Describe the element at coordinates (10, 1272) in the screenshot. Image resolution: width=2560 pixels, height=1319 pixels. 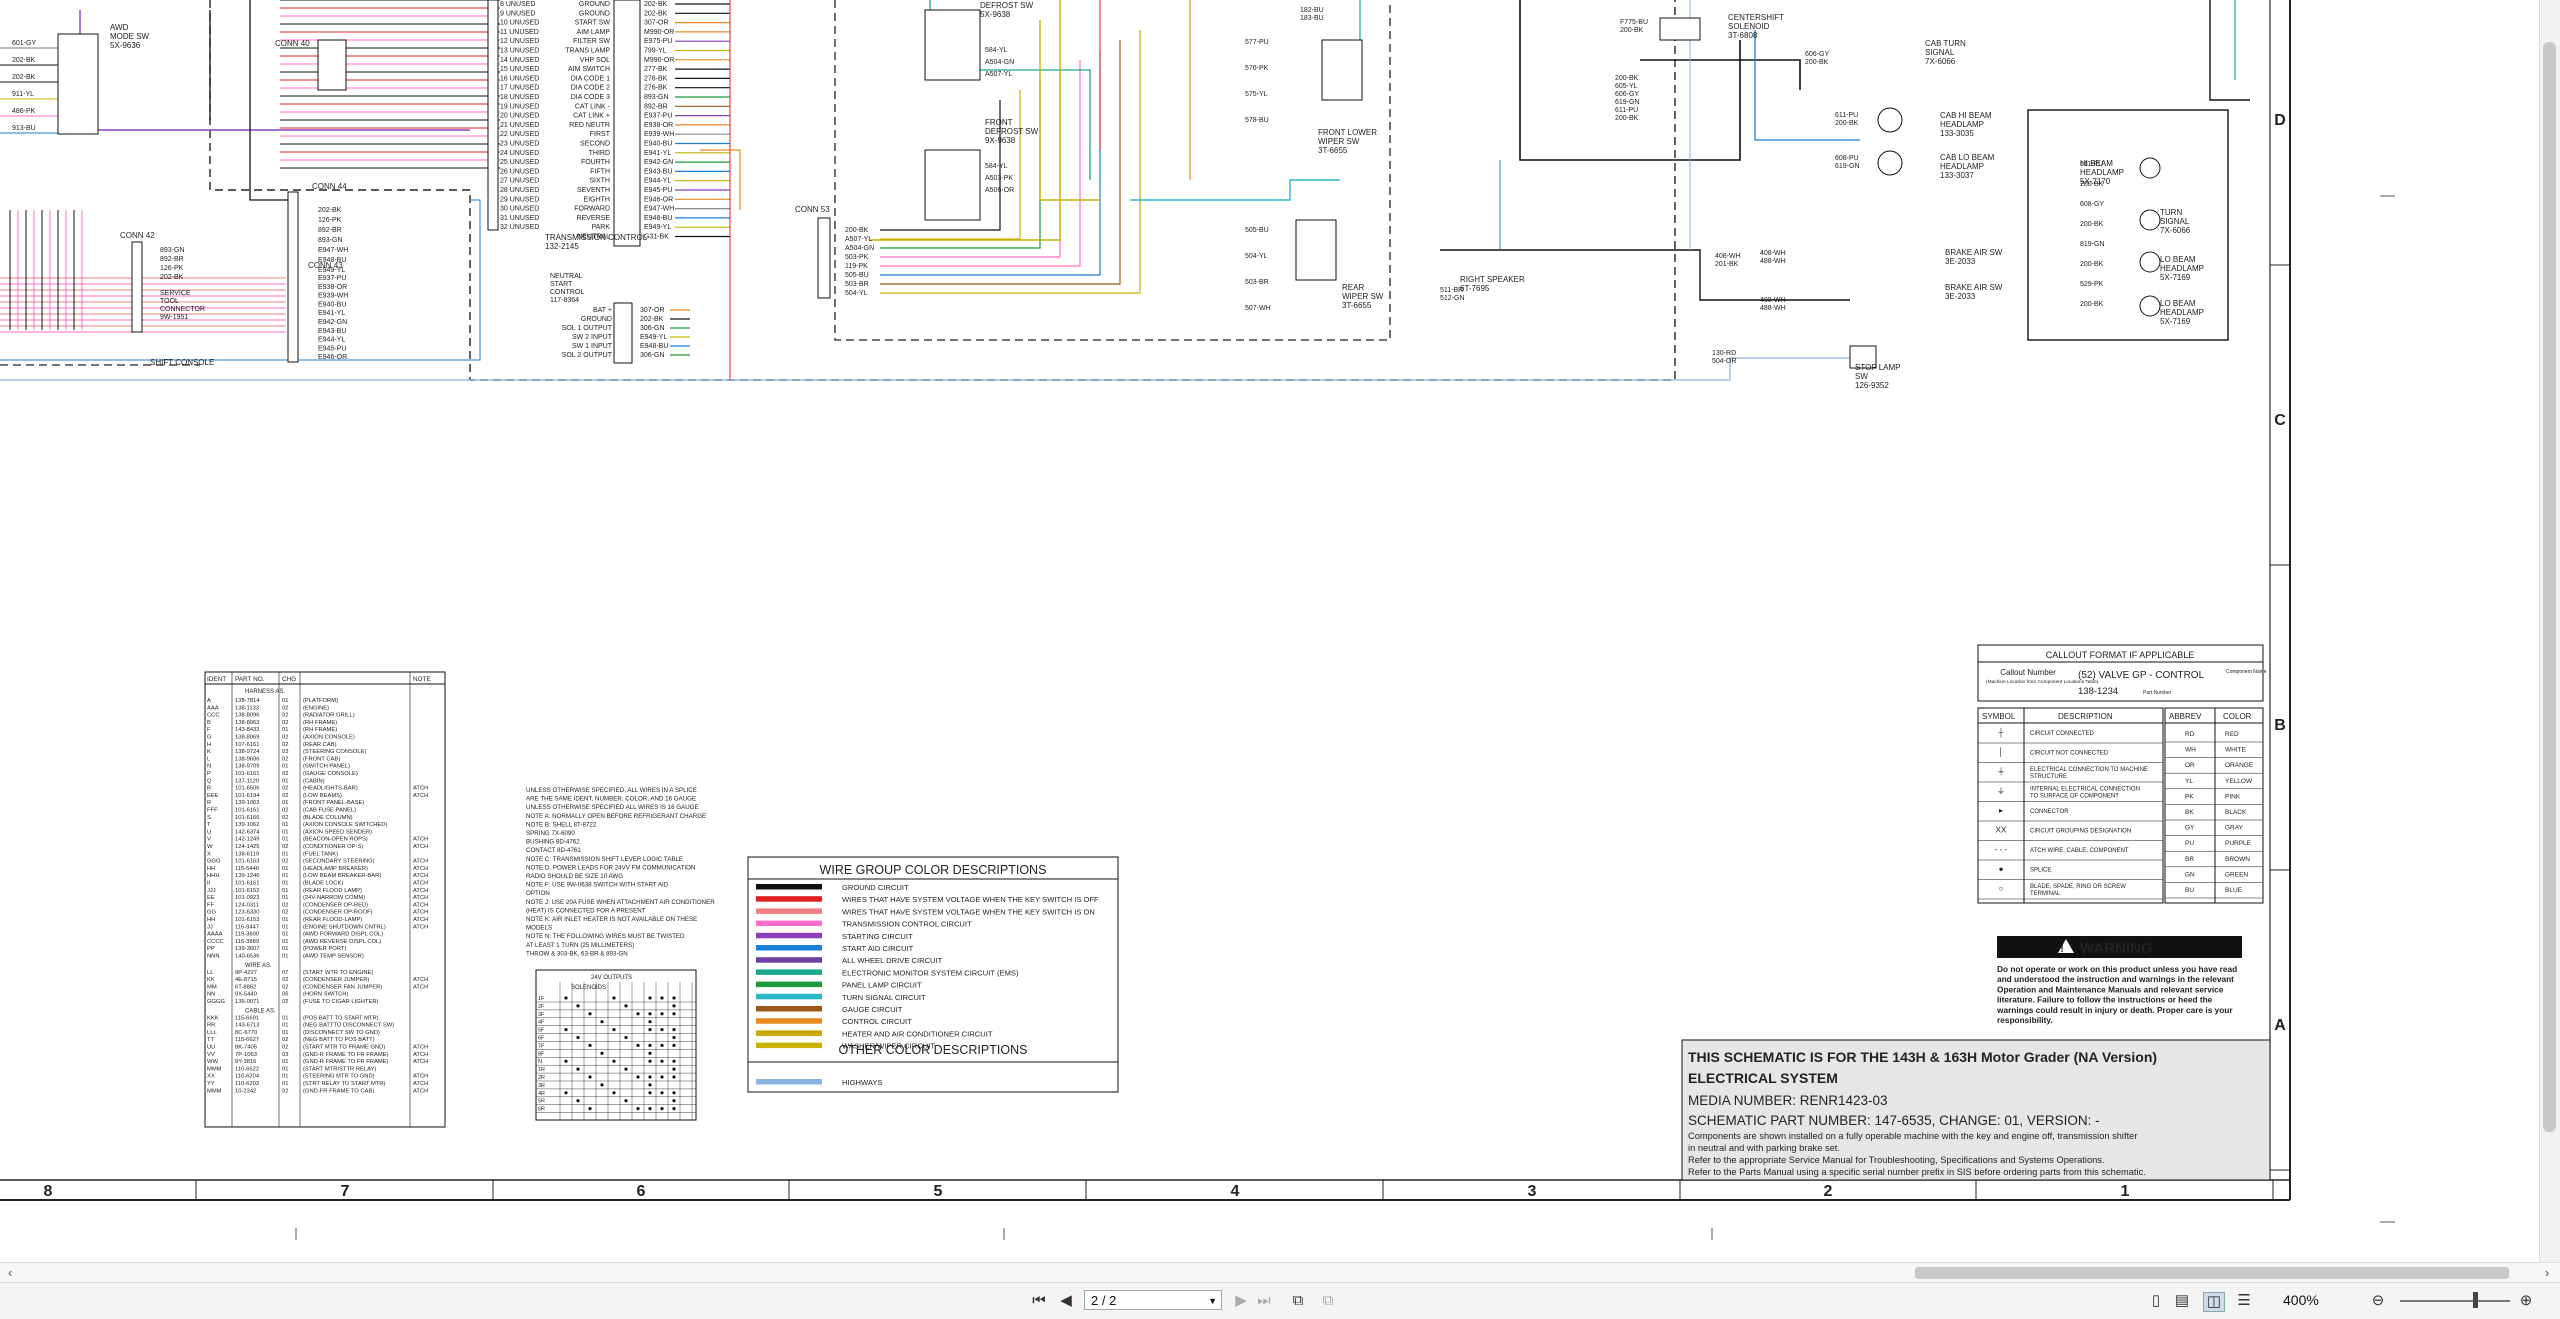
I see `scroll-left-icon: ‹` at that location.